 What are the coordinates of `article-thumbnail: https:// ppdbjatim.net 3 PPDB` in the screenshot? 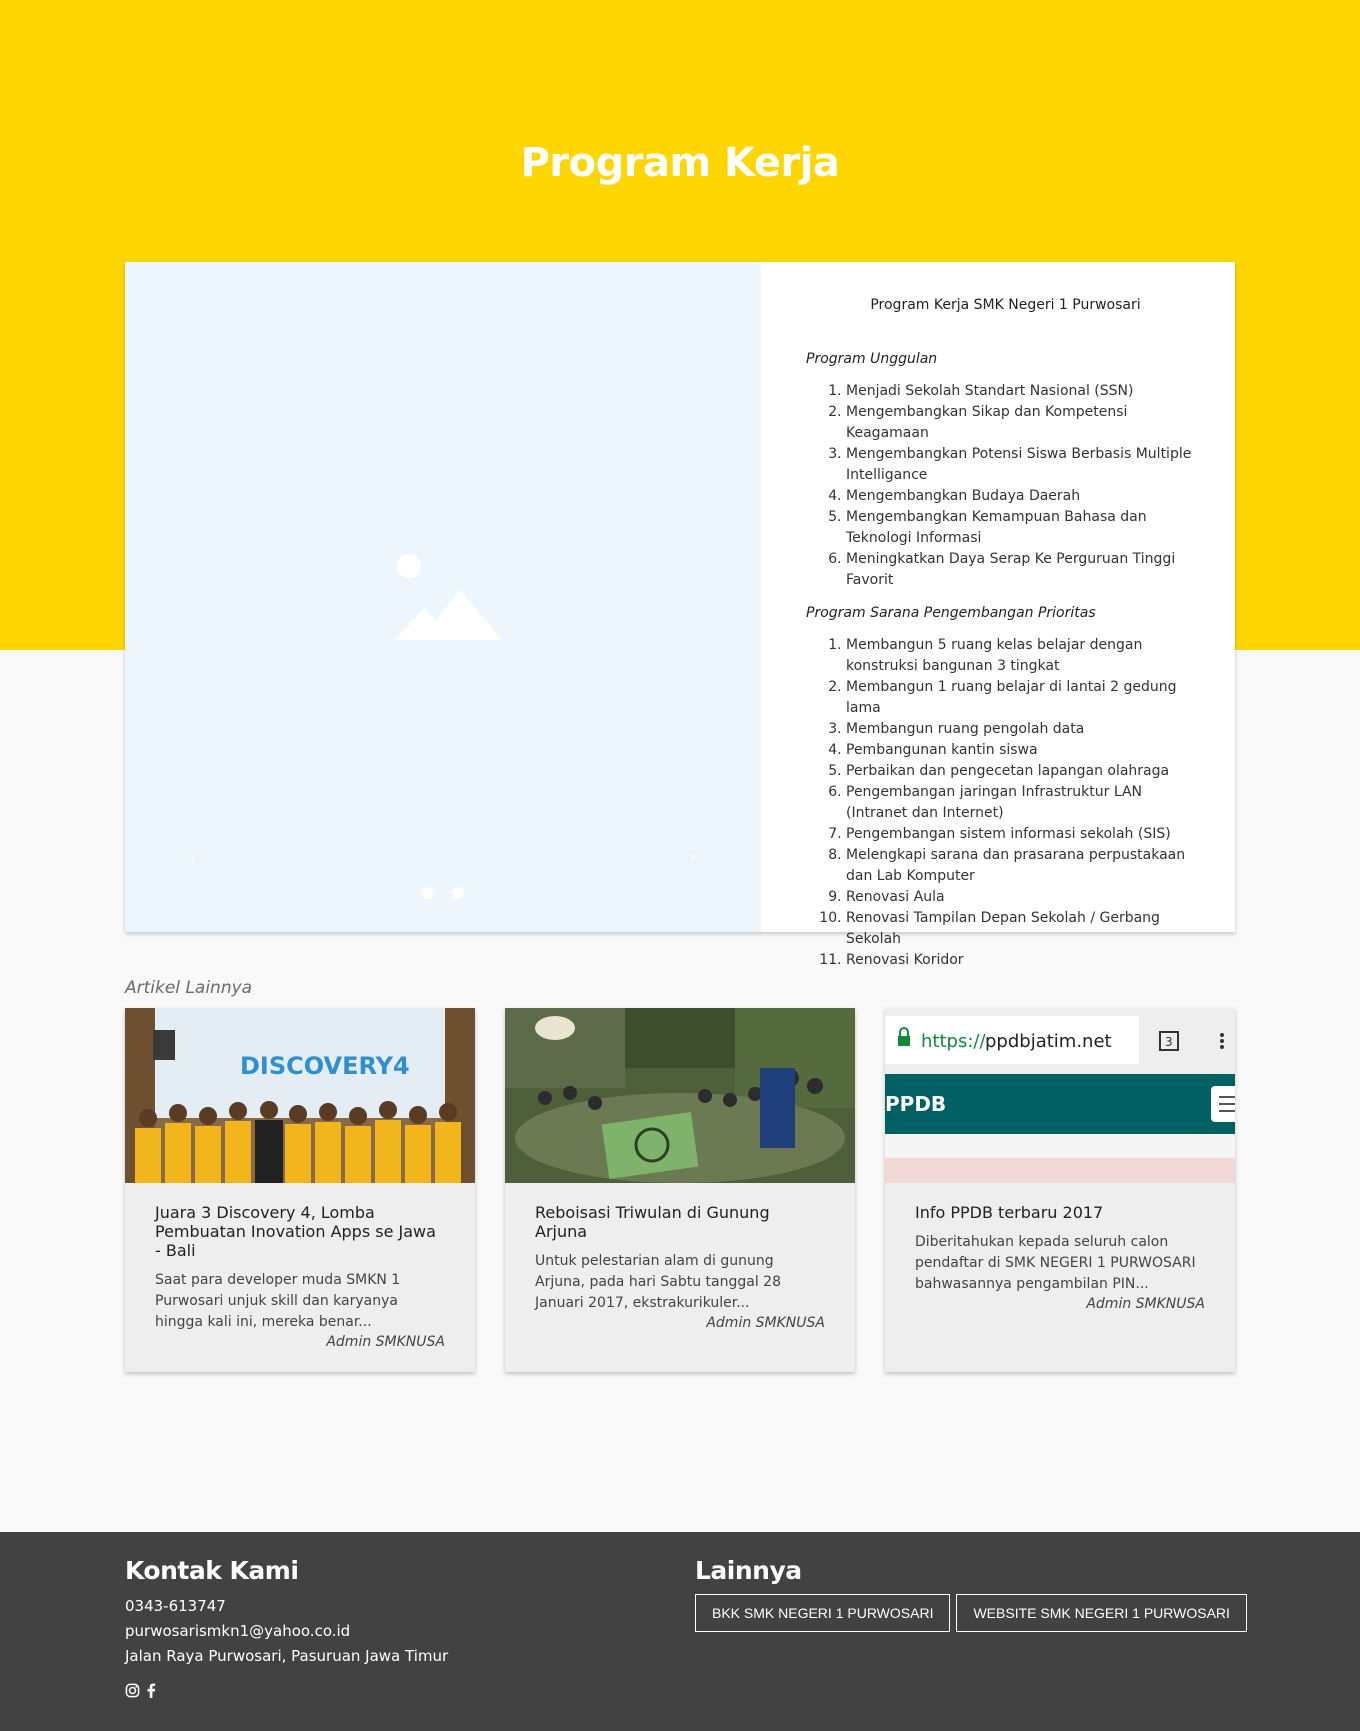 It's located at (1060, 1095).